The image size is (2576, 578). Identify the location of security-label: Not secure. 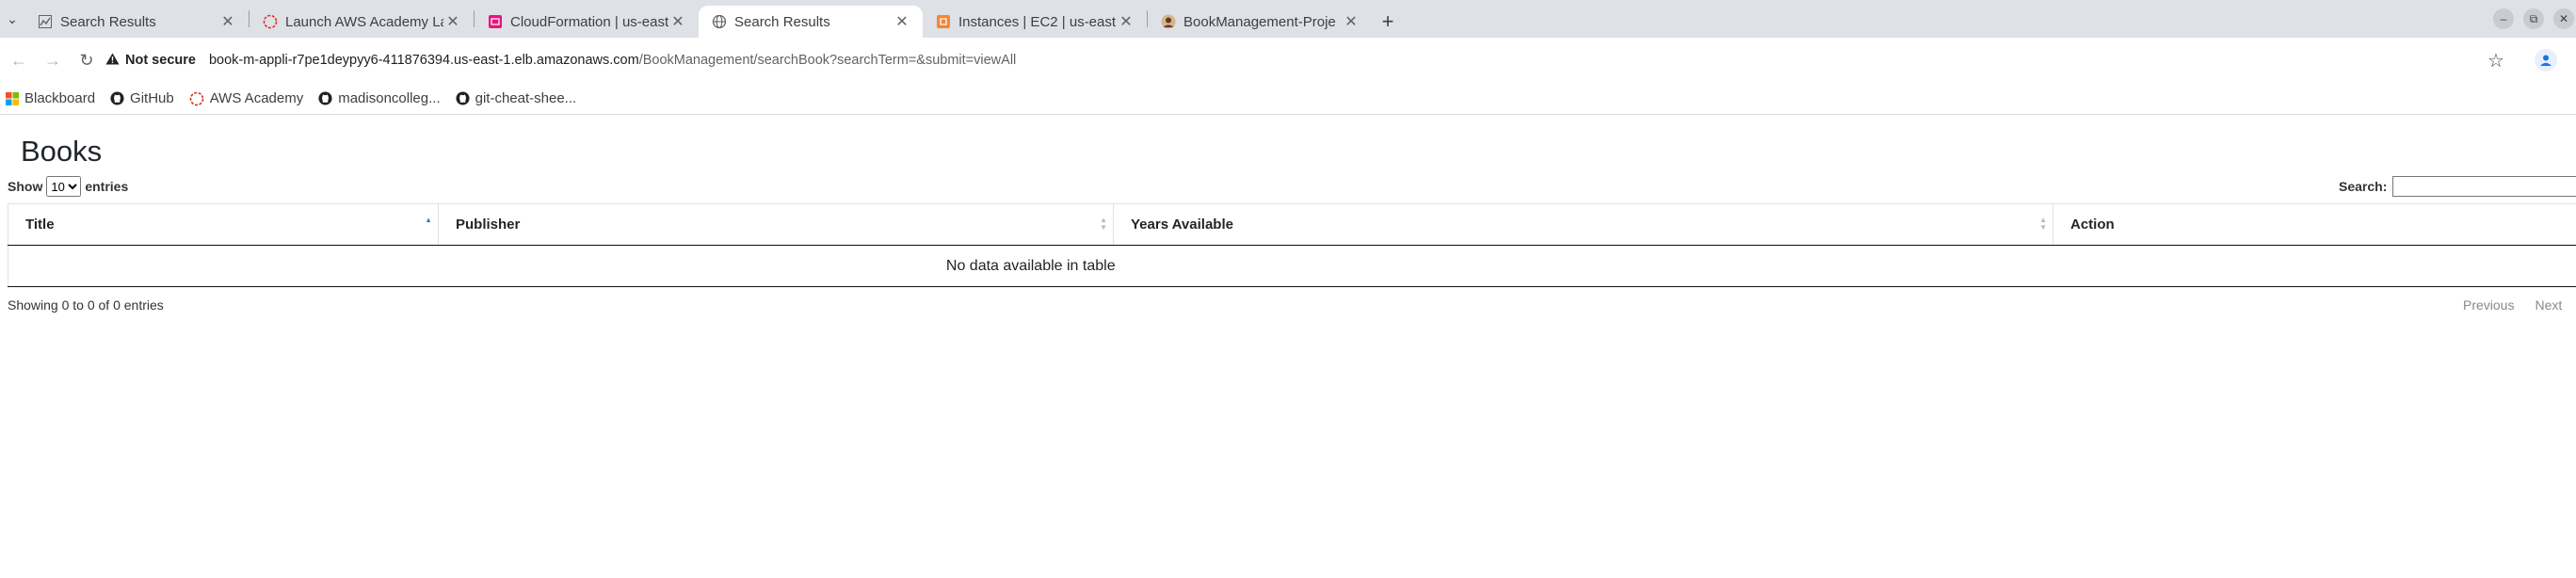
(160, 61).